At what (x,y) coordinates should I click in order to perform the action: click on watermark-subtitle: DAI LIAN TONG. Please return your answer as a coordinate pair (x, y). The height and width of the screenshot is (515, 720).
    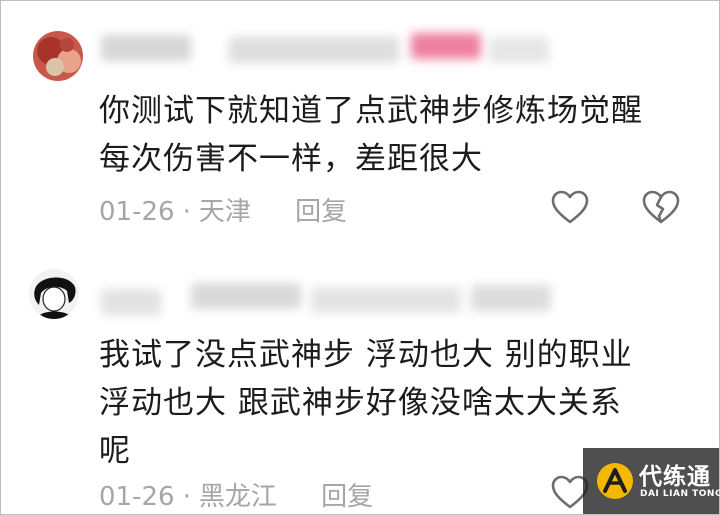
    Looking at the image, I should click on (680, 494).